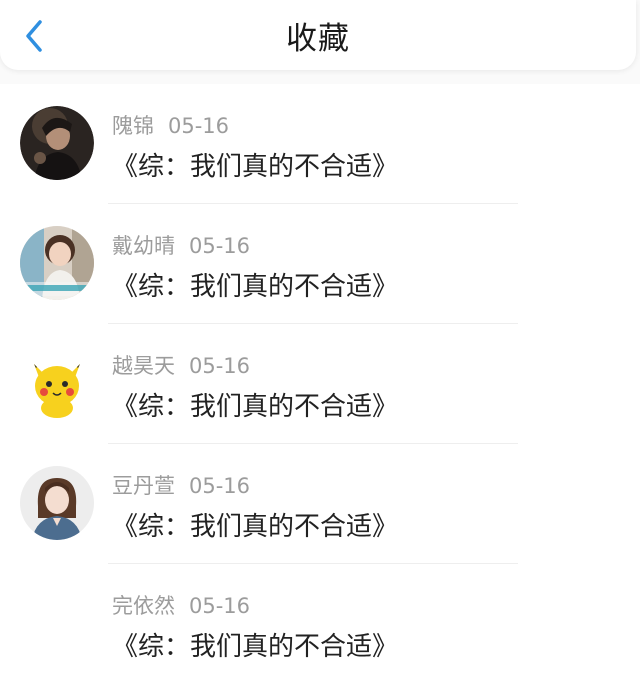 Image resolution: width=640 pixels, height=682 pixels. What do you see at coordinates (181, 605) in the screenshot?
I see `favorite-meta: 完依然 05-16` at bounding box center [181, 605].